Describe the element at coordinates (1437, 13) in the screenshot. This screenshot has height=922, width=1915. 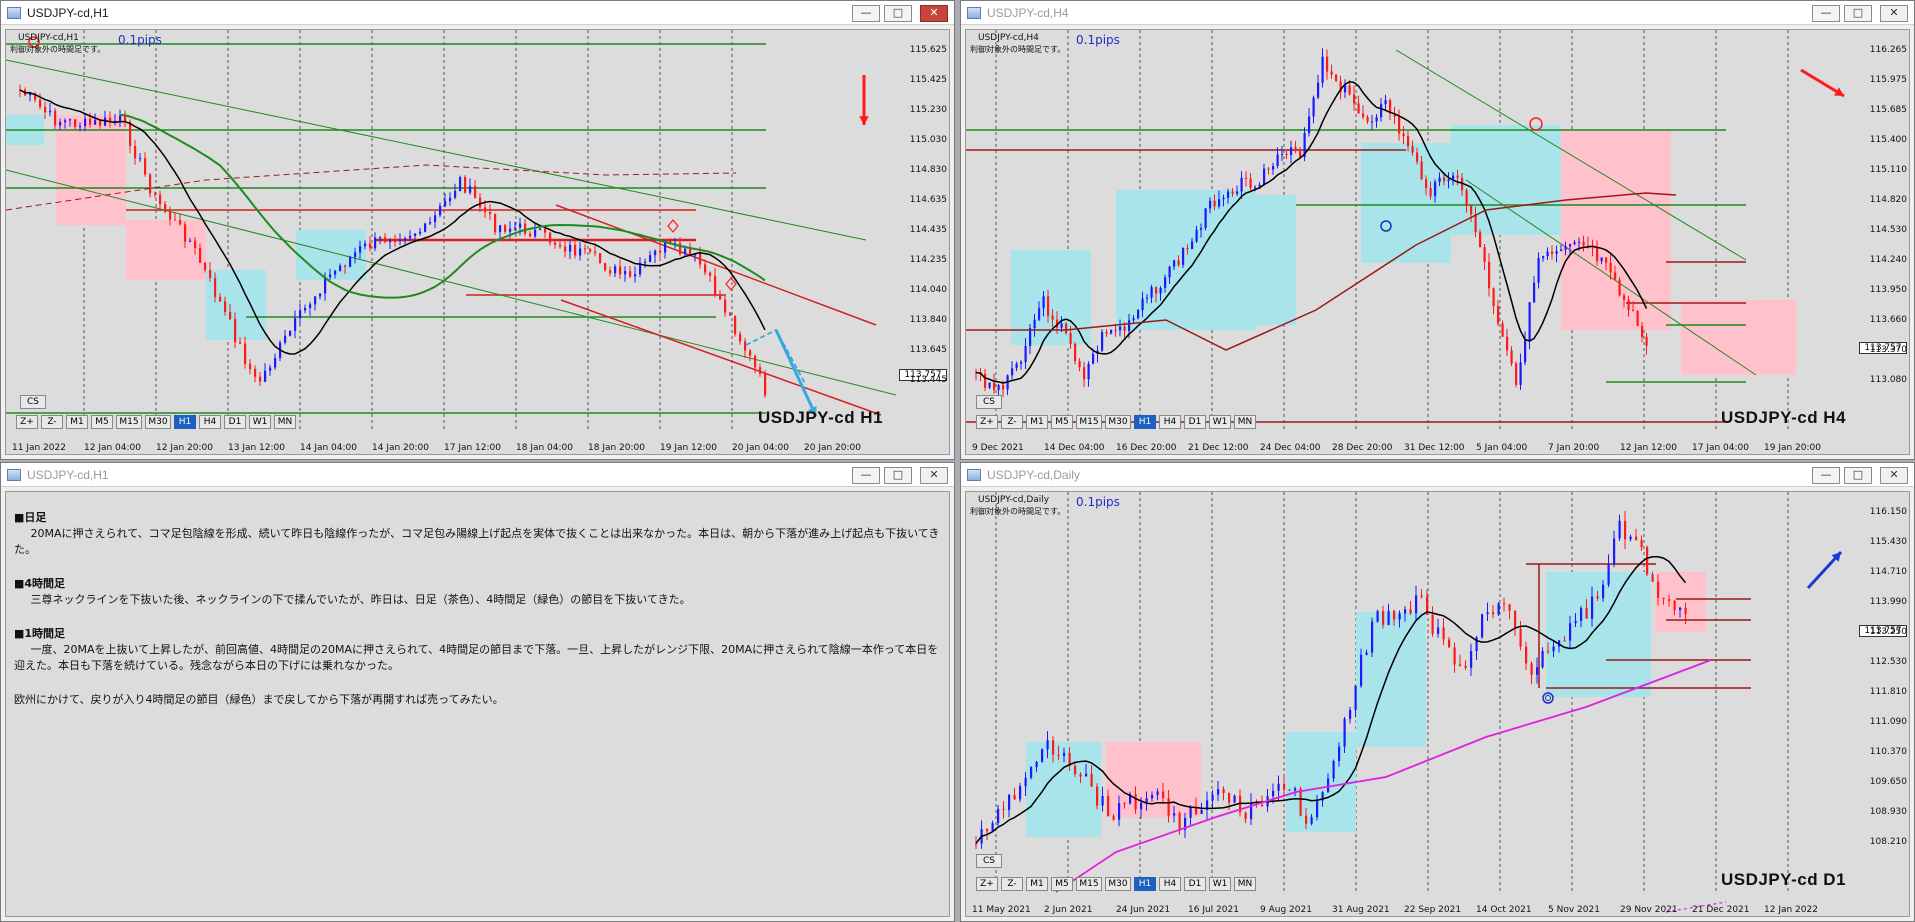
I see `h4-title-bar: USDJPY-cd,H4 — □ ✕` at that location.